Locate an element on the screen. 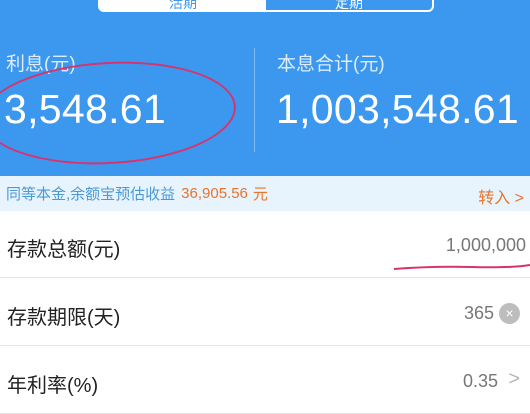 The image size is (530, 414). yuebao-promo-bar: 同等本金,余额宝预估收益 36,905.56 元 转入 > is located at coordinates (265, 193).